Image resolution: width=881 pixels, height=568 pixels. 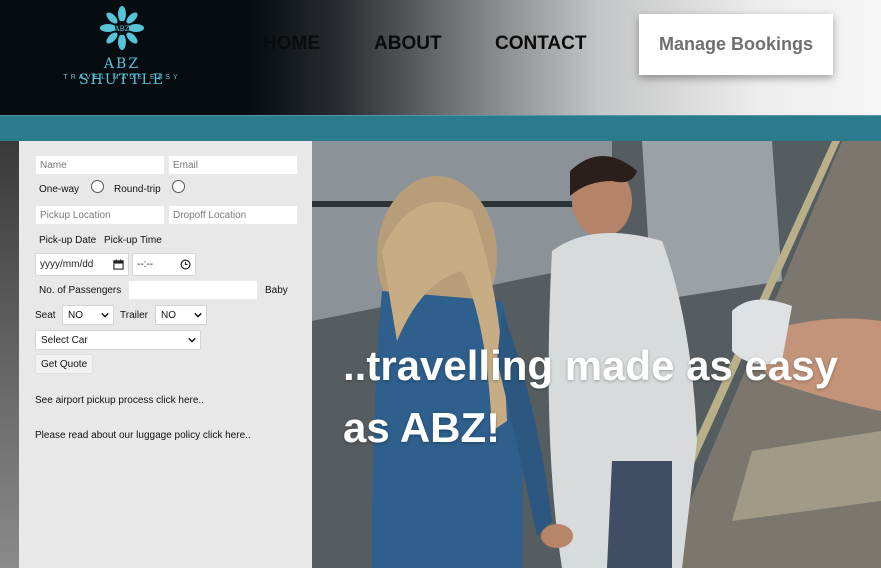 I want to click on car-select: Select Car, so click(x=118, y=340).